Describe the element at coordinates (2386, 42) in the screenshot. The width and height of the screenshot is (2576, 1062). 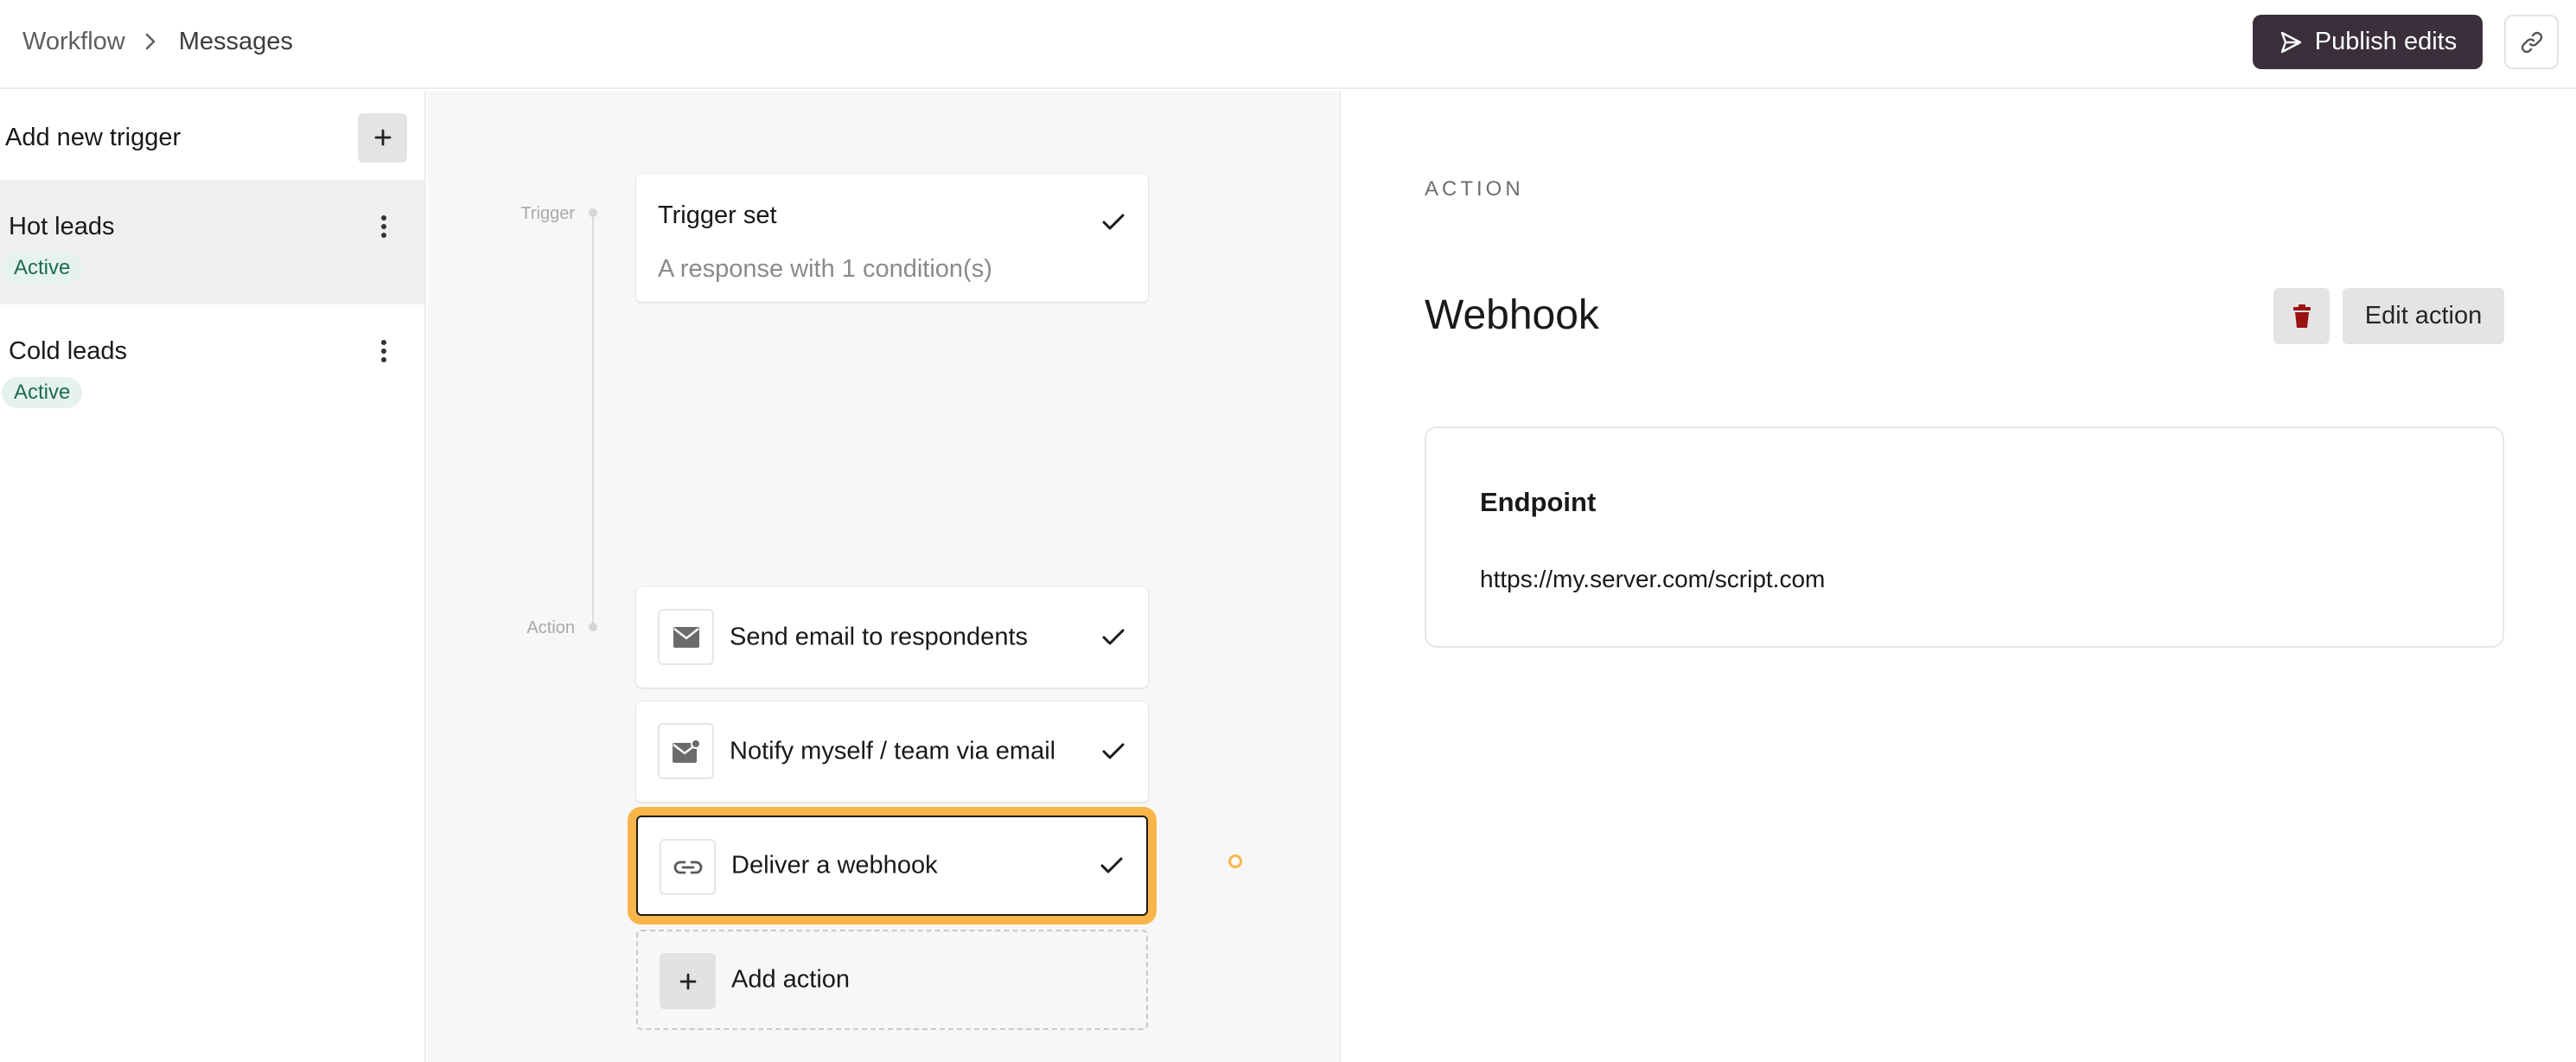
I see `publish-edits-label: Publish edits` at that location.